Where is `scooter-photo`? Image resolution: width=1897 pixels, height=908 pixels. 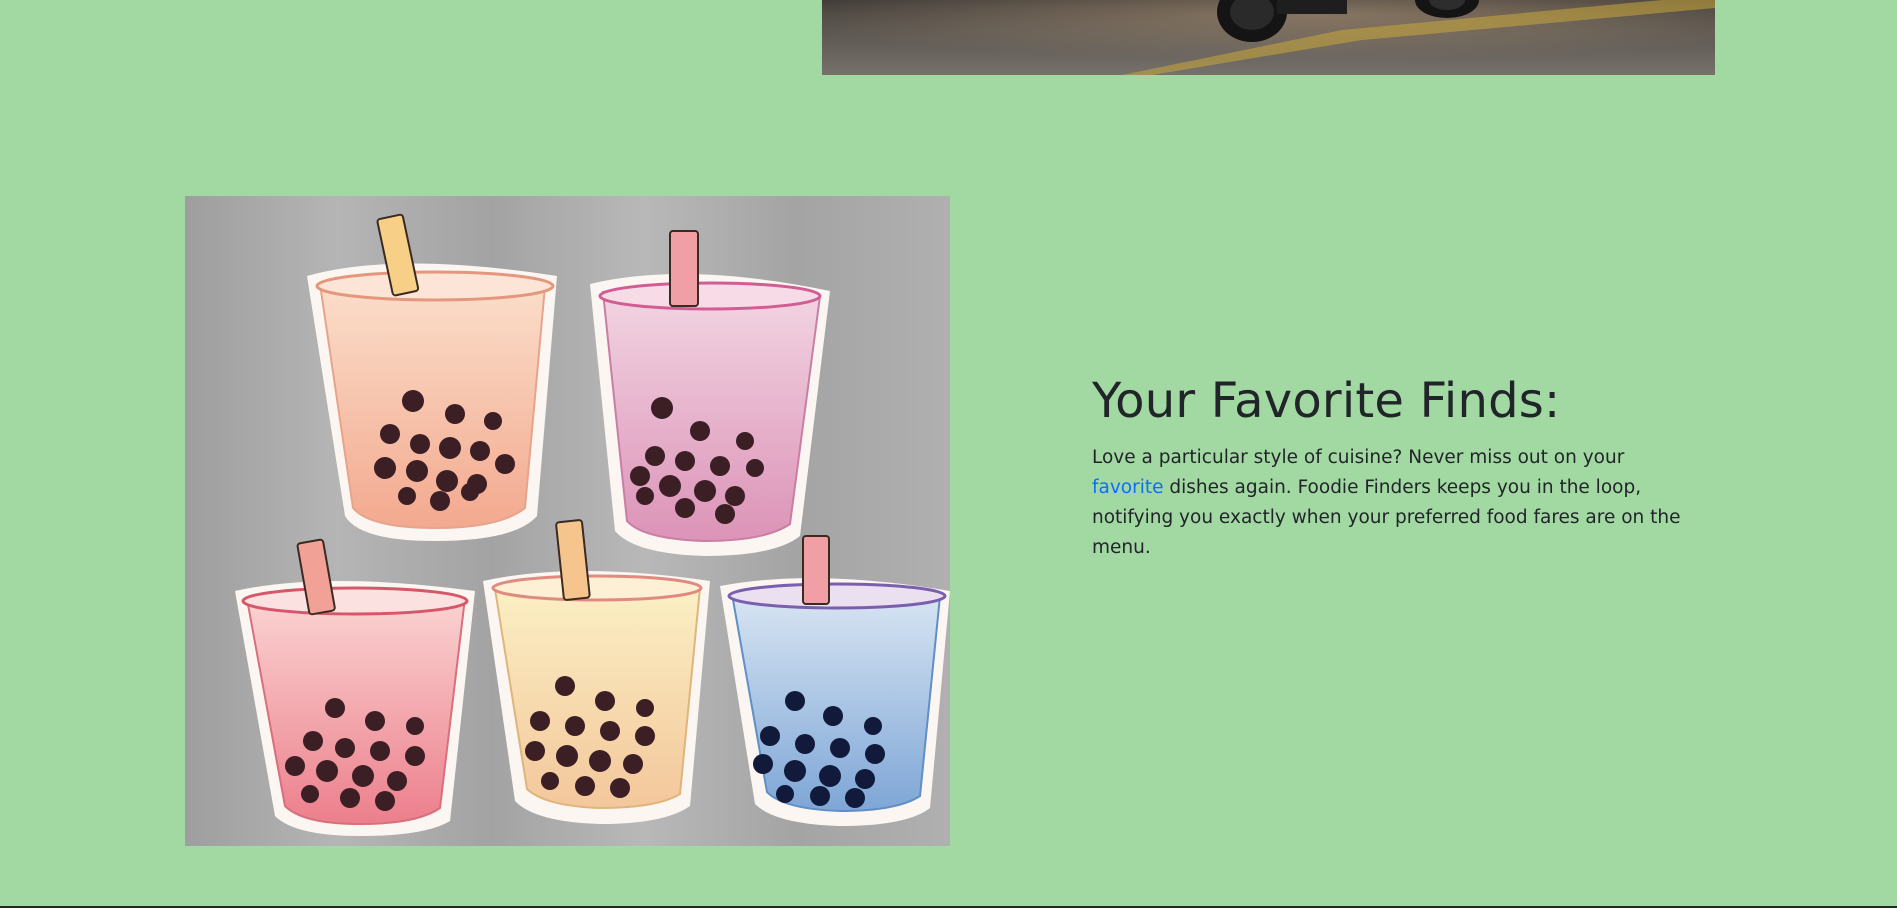
scooter-photo is located at coordinates (1268, 37).